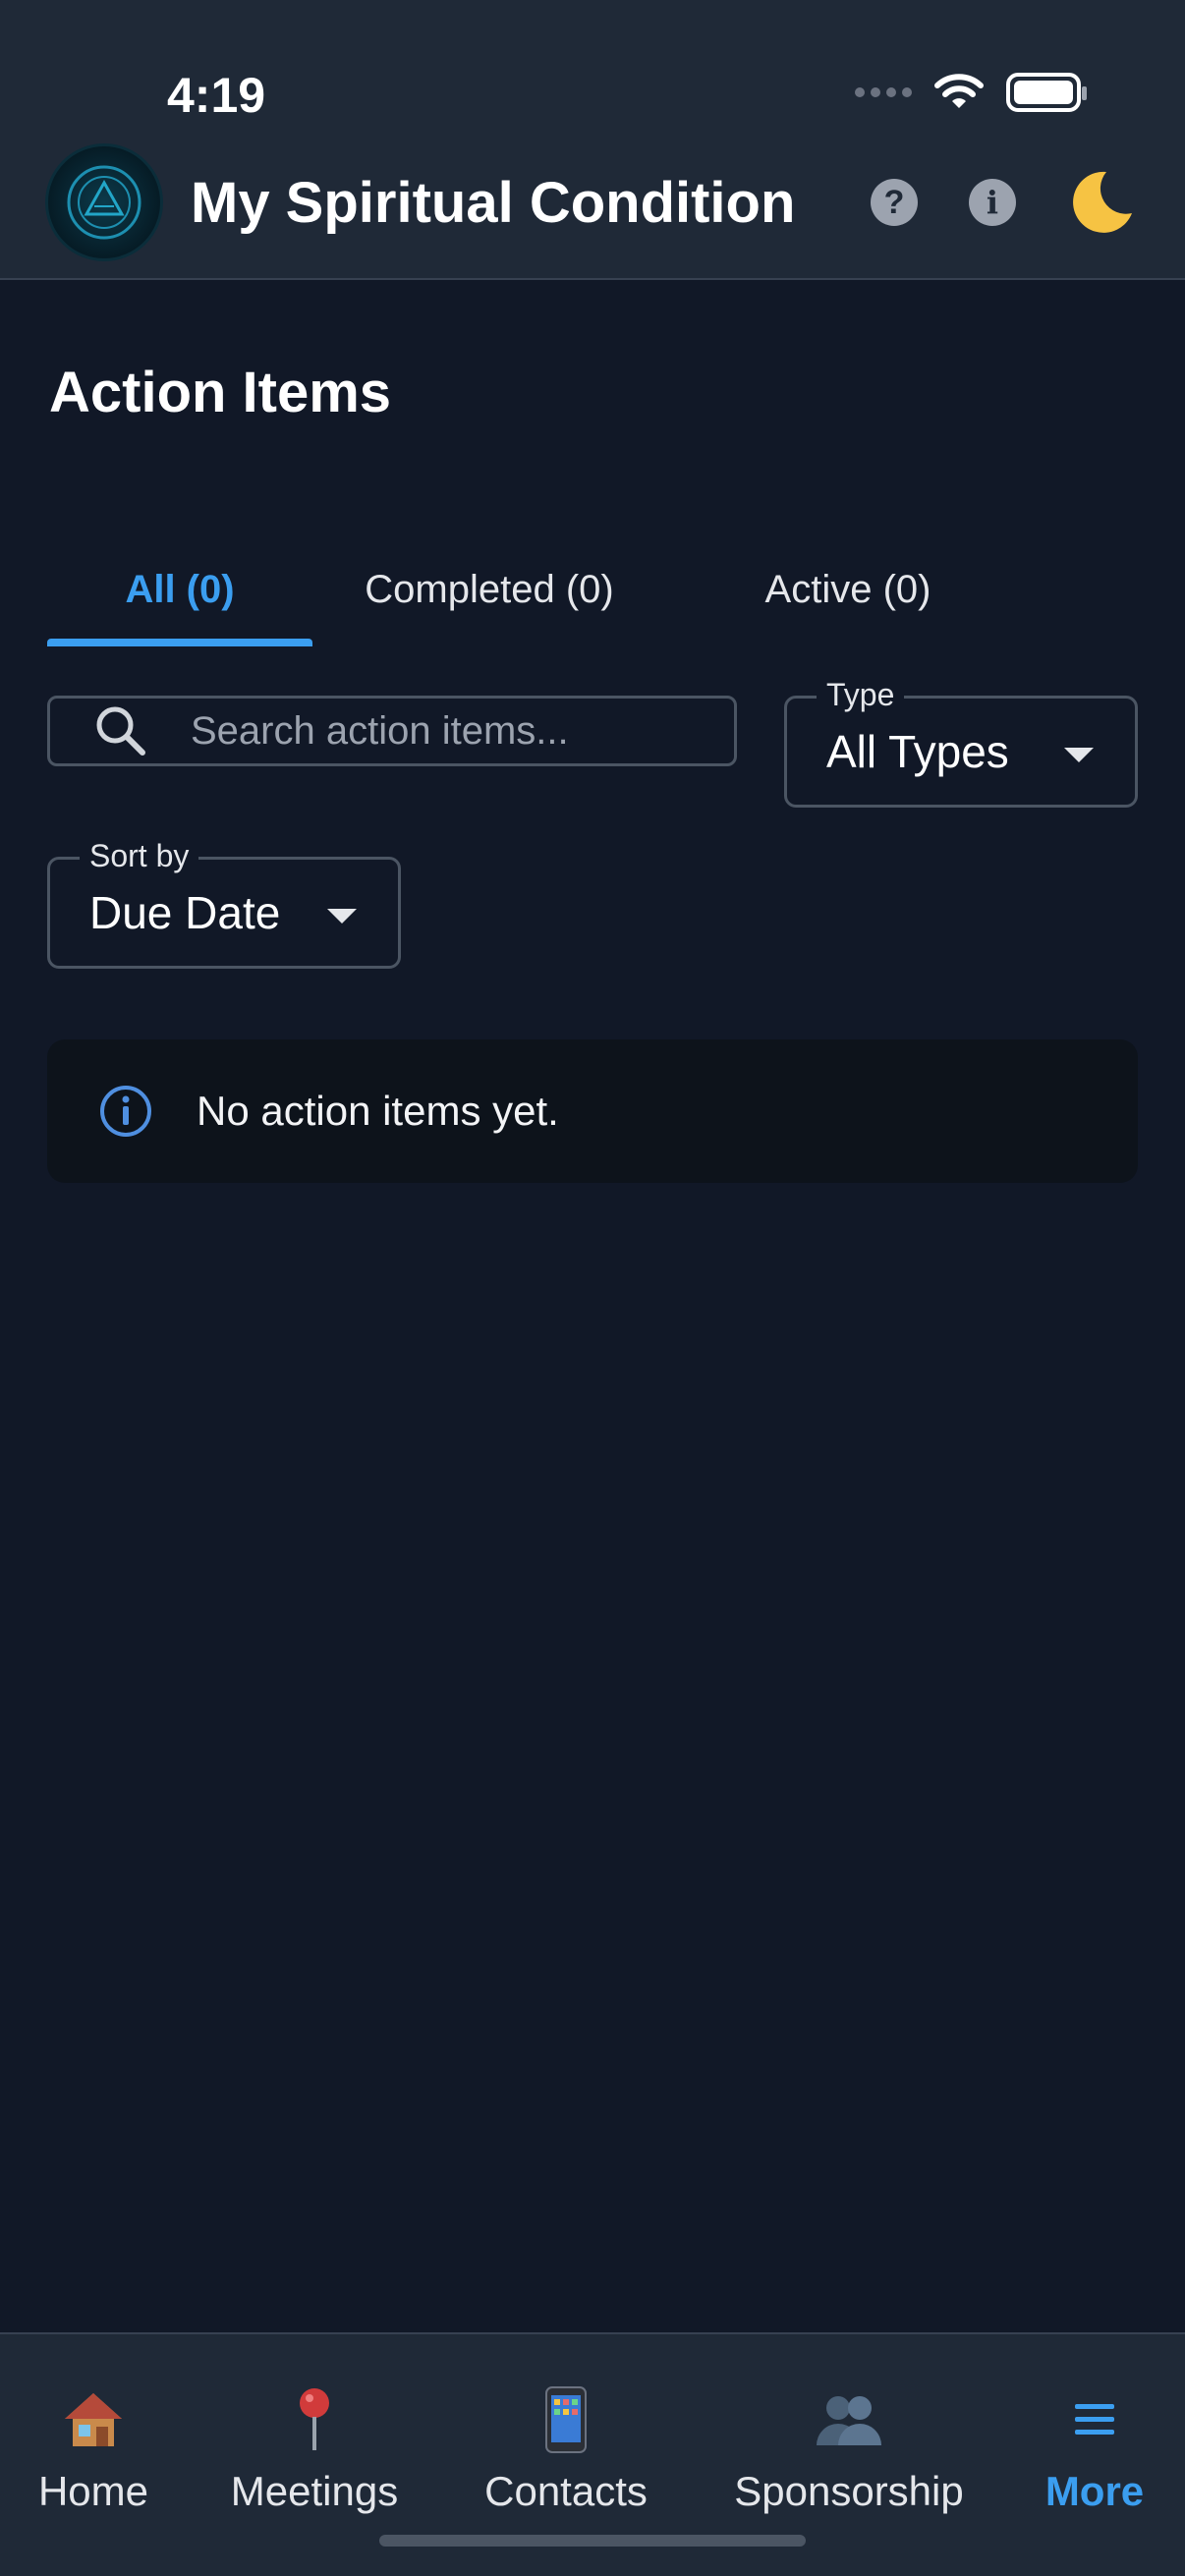 The width and height of the screenshot is (1185, 2576). What do you see at coordinates (93, 2457) in the screenshot?
I see `nav-home: Home` at bounding box center [93, 2457].